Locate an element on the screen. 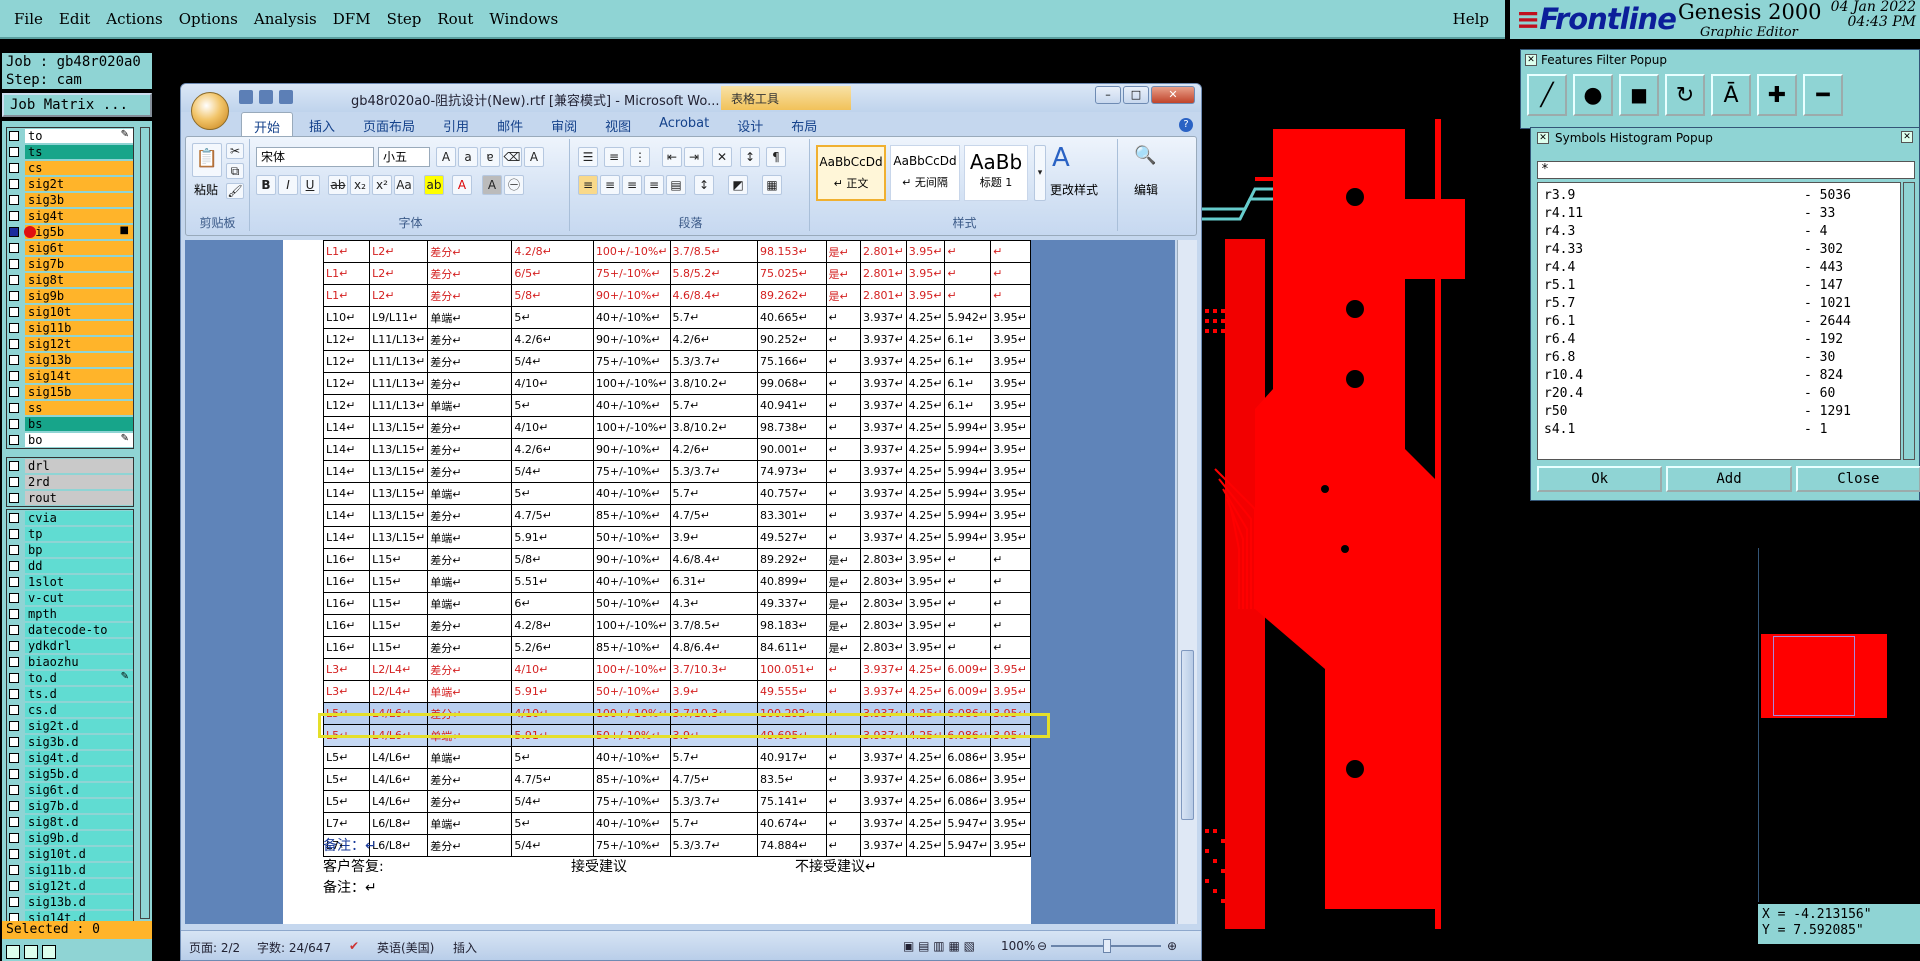 Image resolution: width=1920 pixels, height=961 pixels. layer-name: sig4t is located at coordinates (79, 216).